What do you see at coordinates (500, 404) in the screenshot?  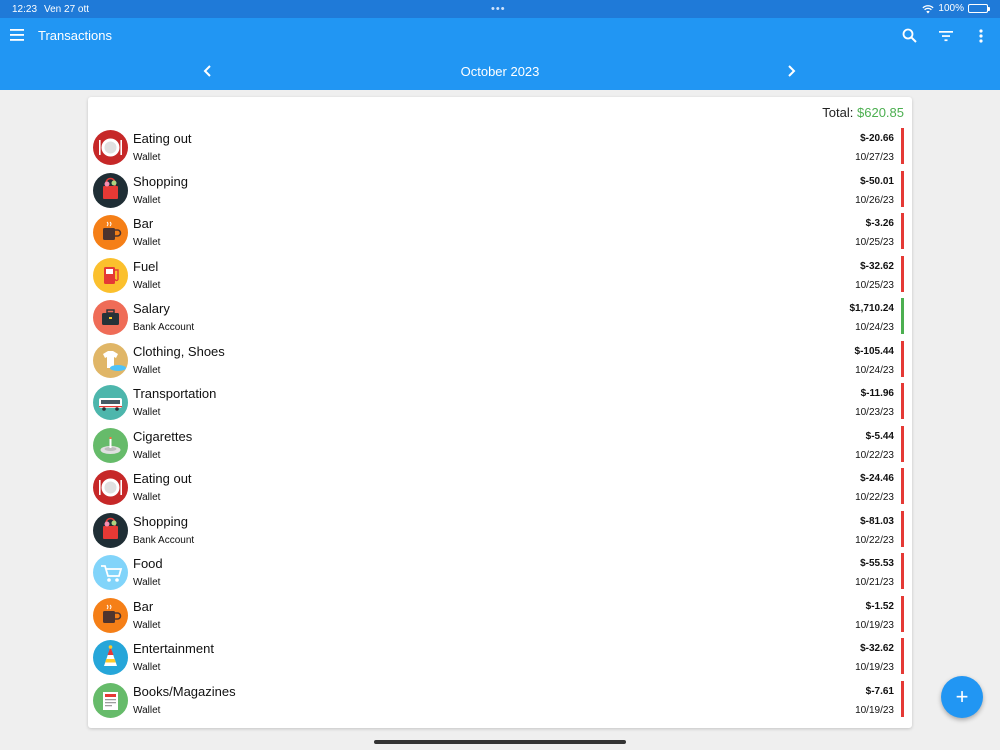 I see `transaction-row: Transportation Wallet $-11.96 10/23/23` at bounding box center [500, 404].